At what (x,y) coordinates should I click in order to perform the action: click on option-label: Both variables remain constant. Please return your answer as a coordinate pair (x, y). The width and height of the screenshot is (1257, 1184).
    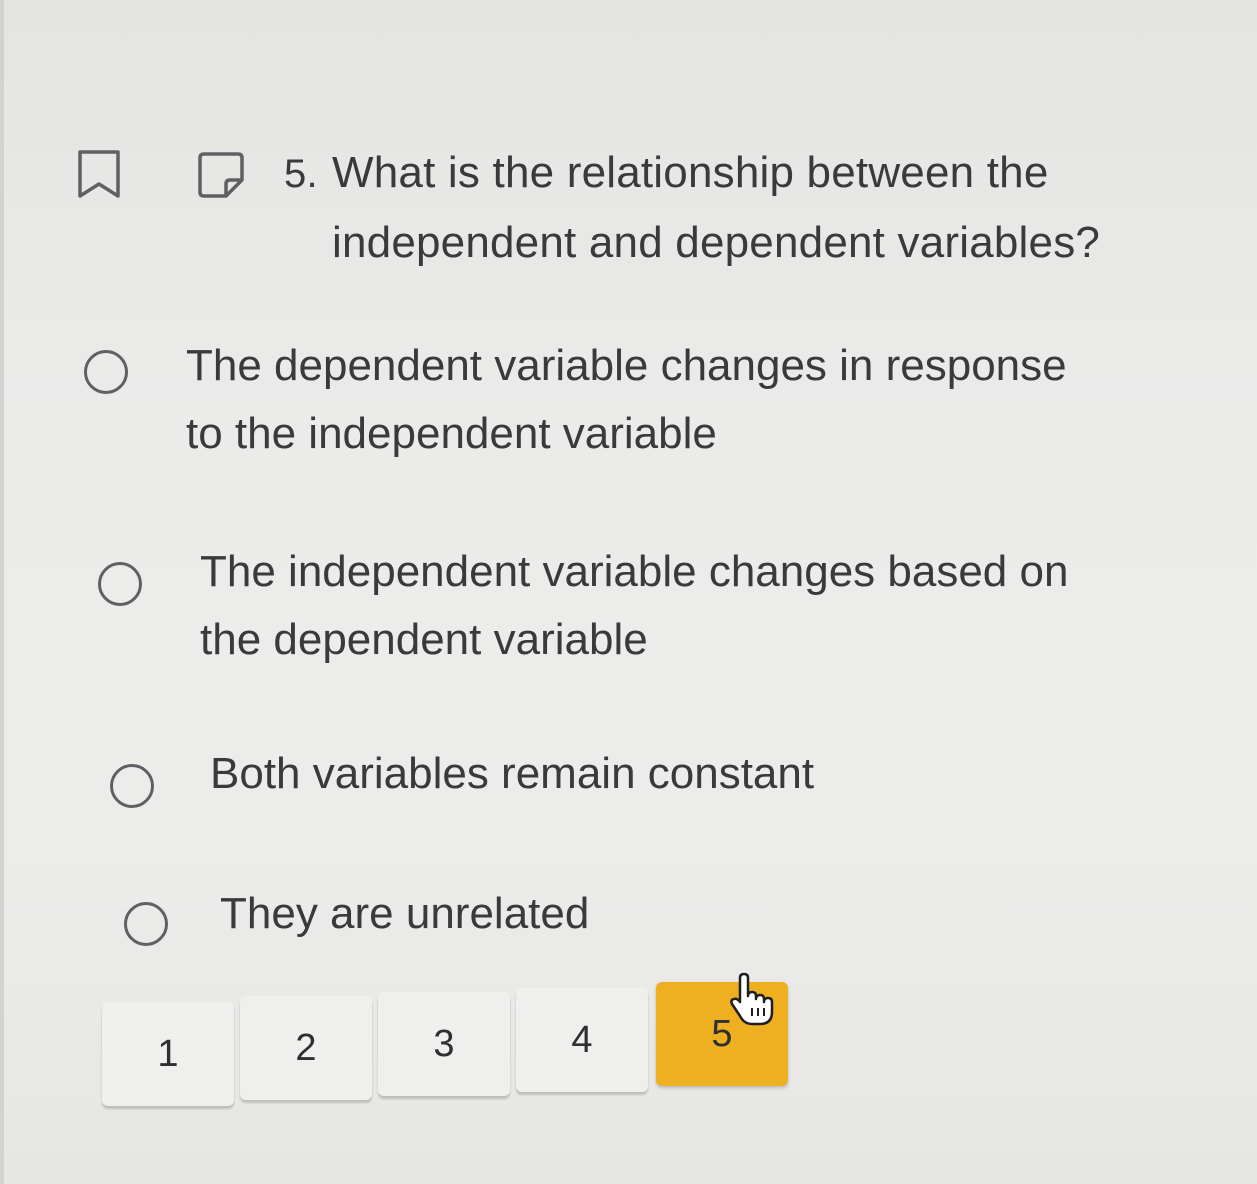
    Looking at the image, I should click on (512, 773).